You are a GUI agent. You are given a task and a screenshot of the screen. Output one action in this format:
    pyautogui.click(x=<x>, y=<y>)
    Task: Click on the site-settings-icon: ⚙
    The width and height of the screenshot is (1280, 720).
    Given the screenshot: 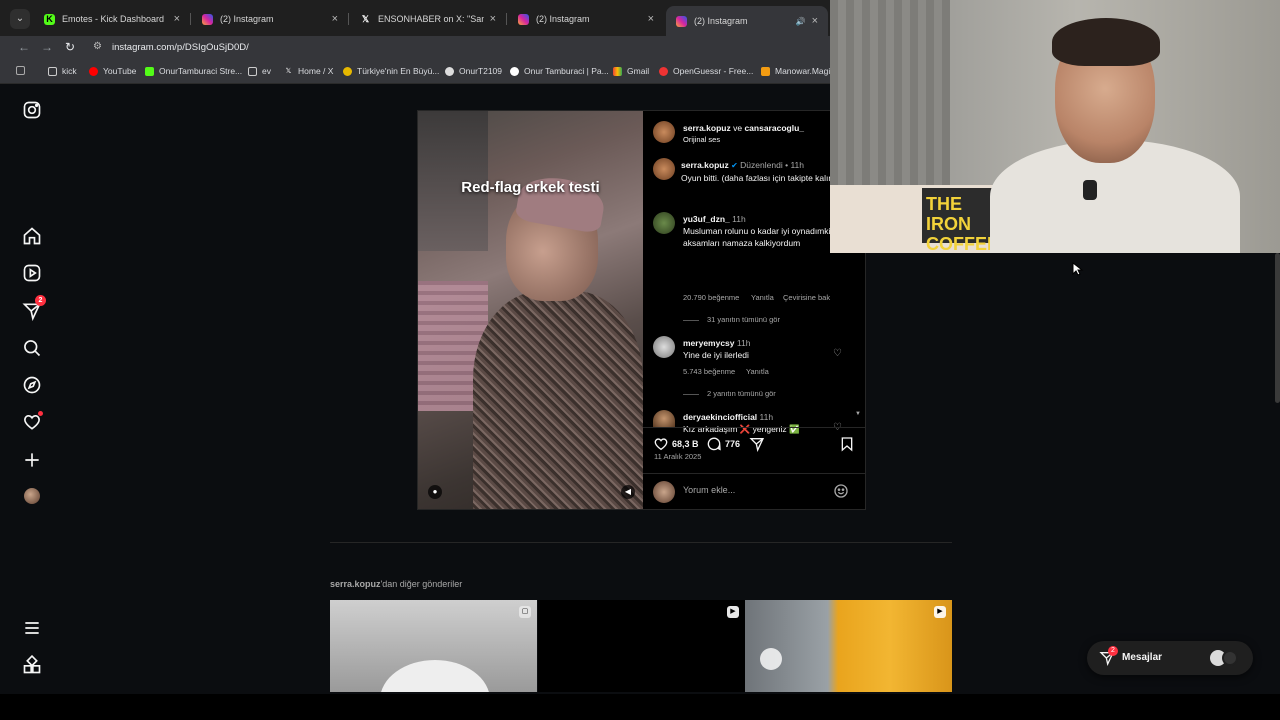 What is the action you would take?
    pyautogui.click(x=97, y=46)
    